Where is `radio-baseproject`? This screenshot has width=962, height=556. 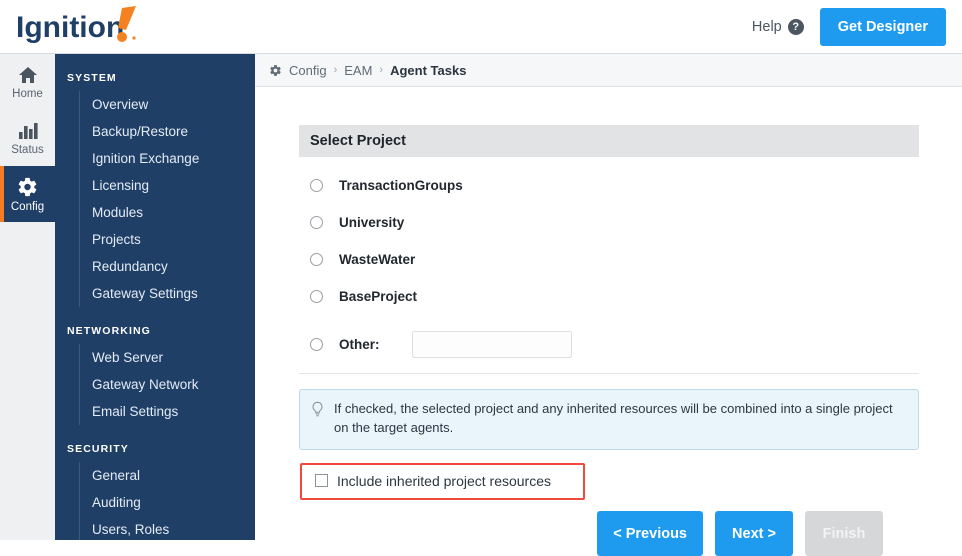
radio-baseproject is located at coordinates (316, 296).